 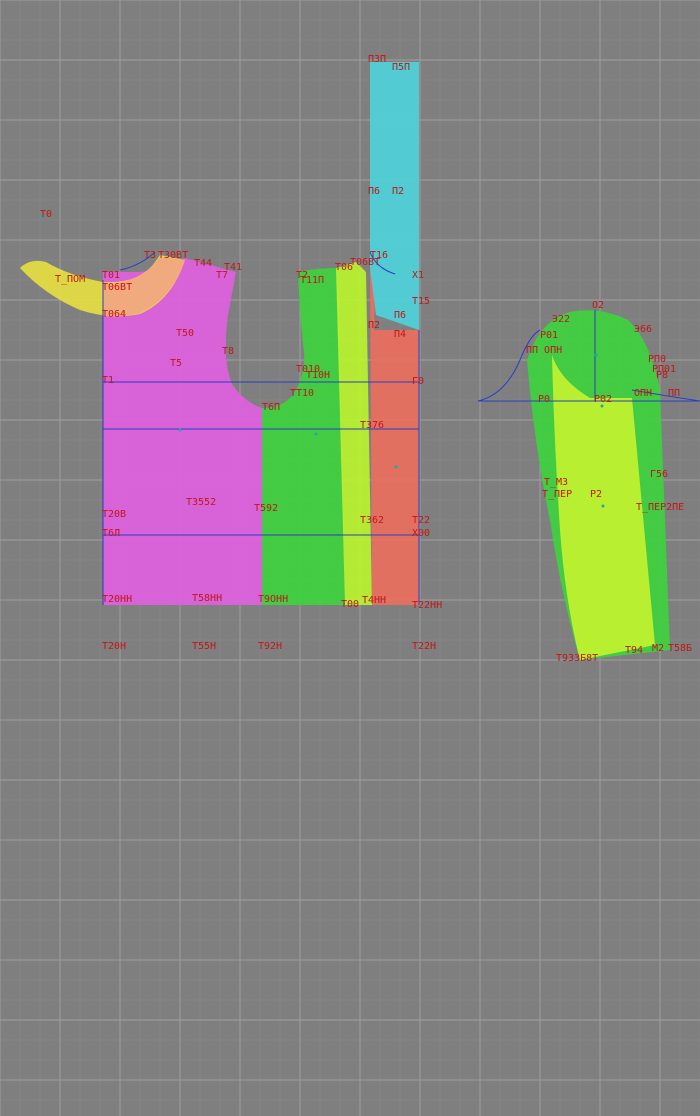 I want to click on label-t4nn: T4НН, so click(x=374, y=600).